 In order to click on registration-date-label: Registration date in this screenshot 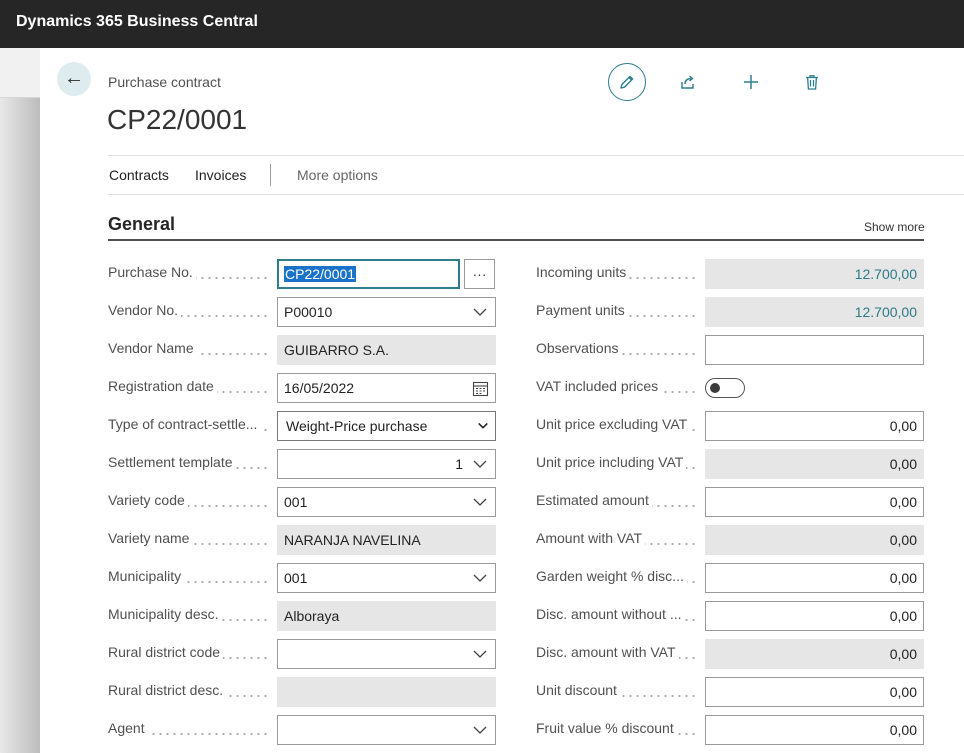, I will do `click(190, 388)`.